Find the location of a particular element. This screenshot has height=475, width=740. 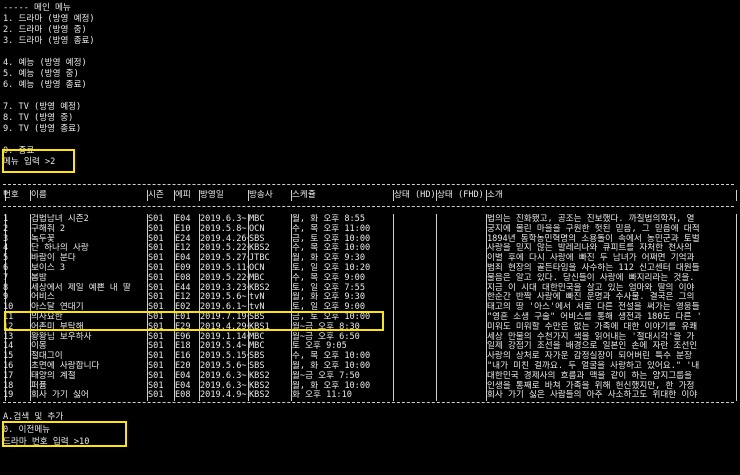

table-top-border is located at coordinates (368, 184).